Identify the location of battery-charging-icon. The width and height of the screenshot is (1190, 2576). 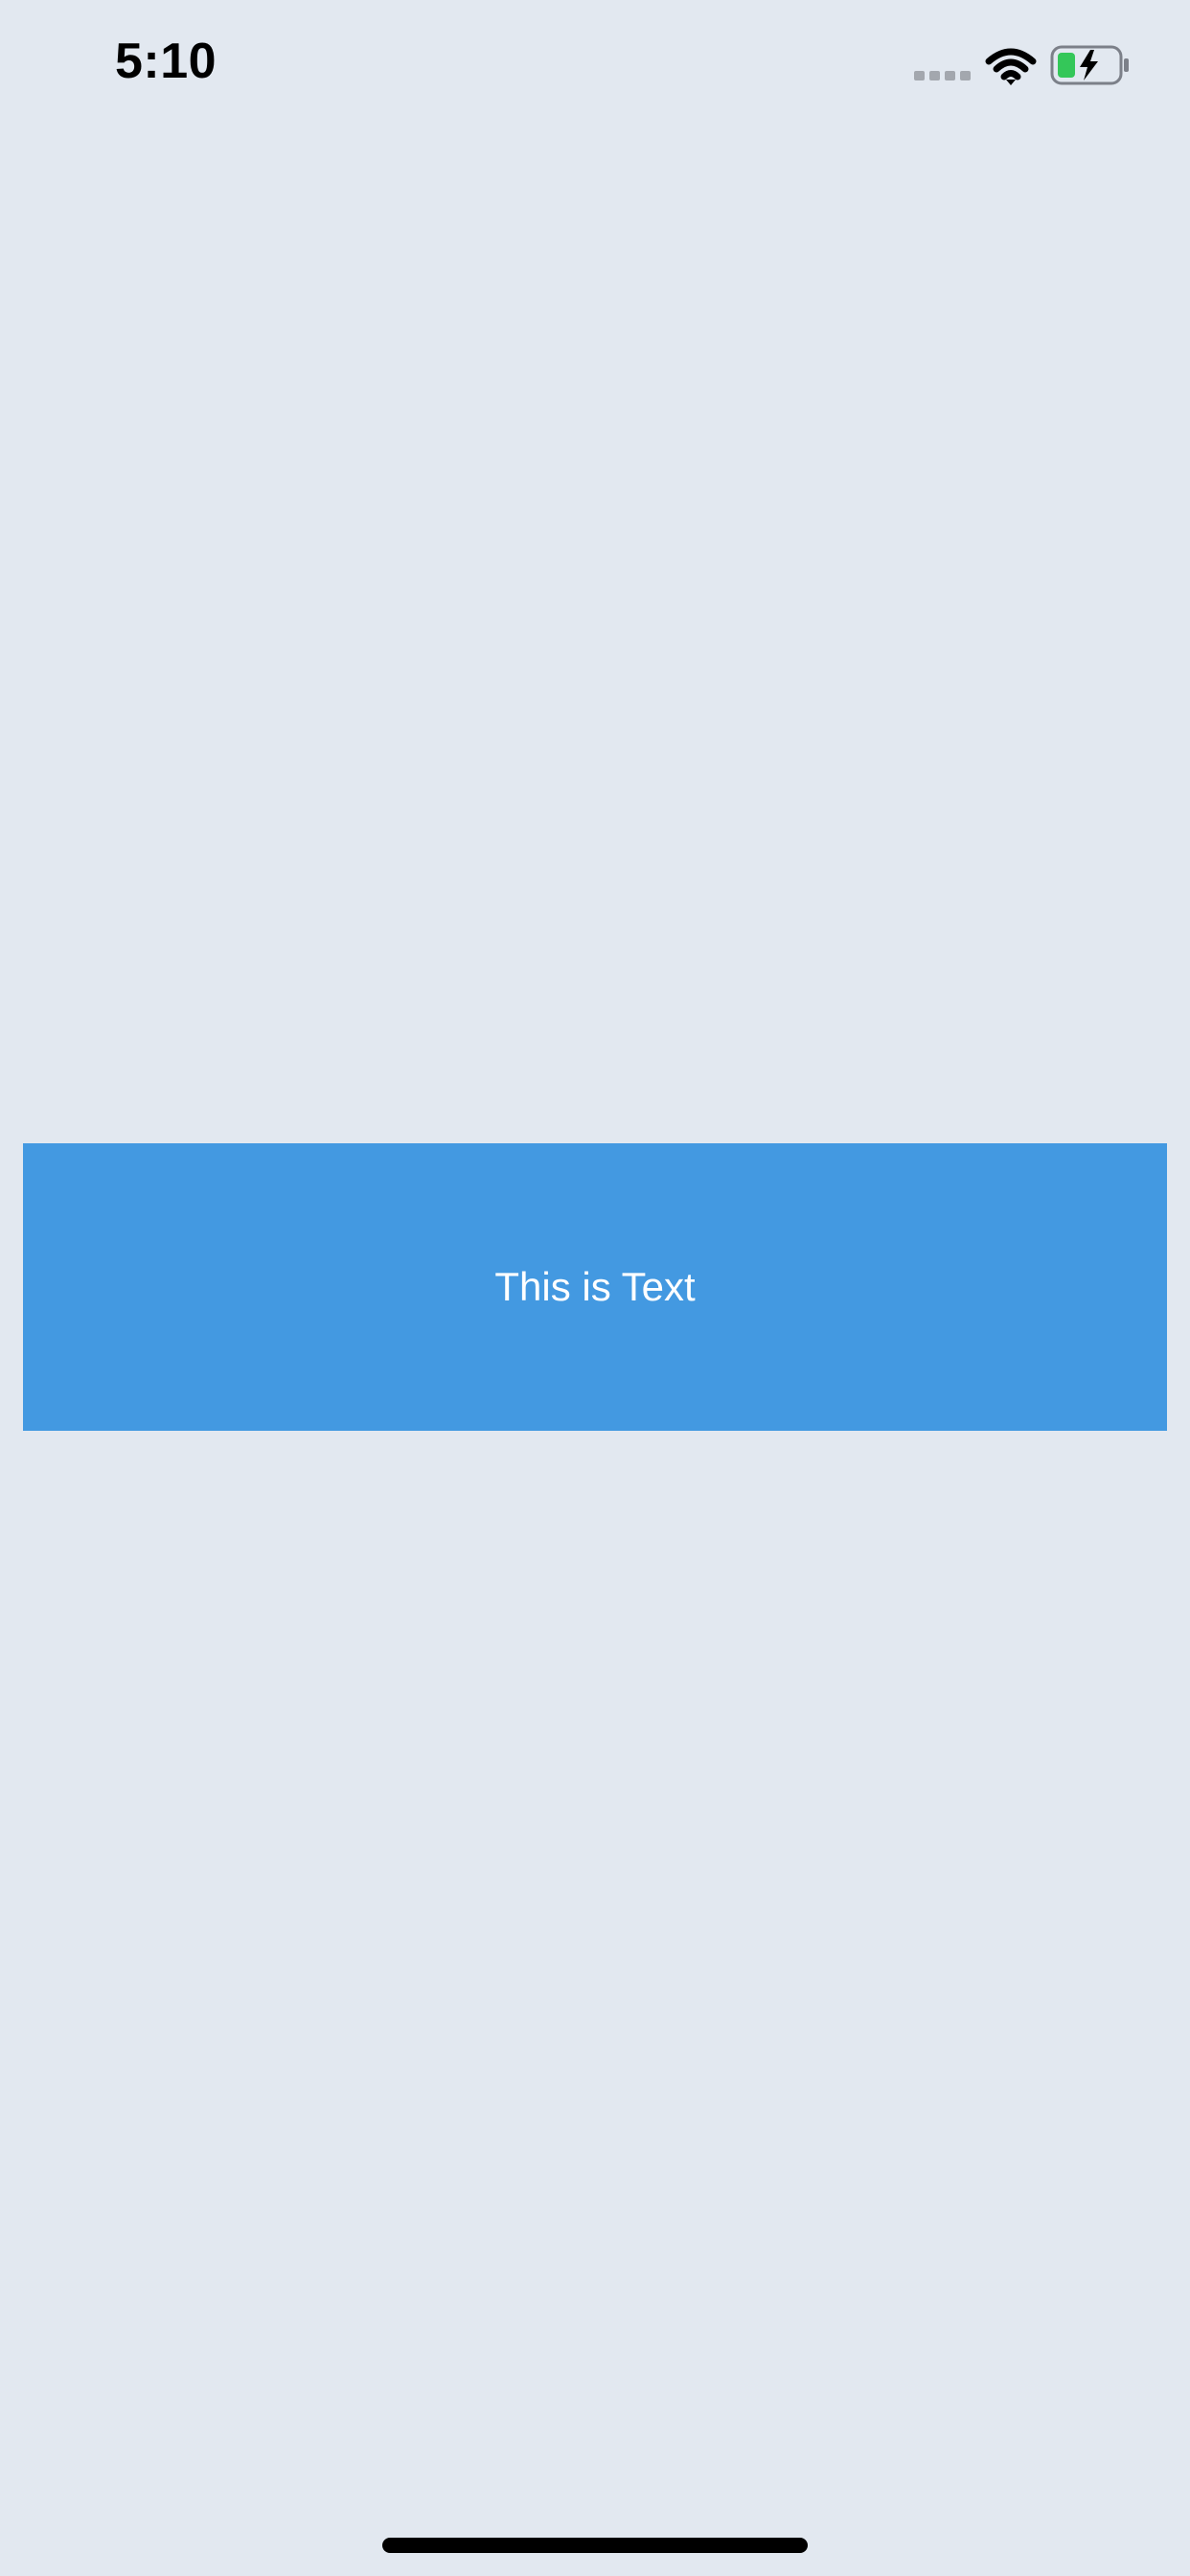
(1090, 65).